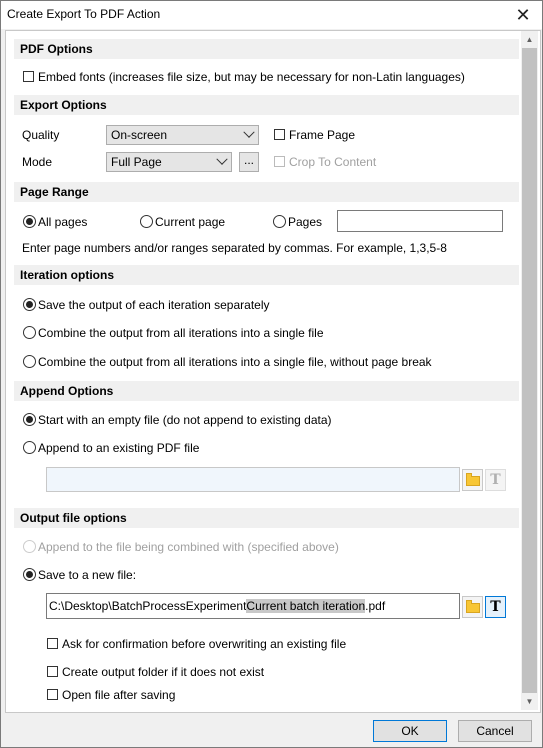  I want to click on embed-fonts-checkbox, so click(28, 76).